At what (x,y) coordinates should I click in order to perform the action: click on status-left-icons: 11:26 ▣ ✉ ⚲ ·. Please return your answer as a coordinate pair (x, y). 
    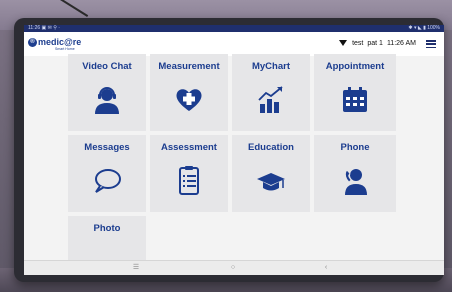
    Looking at the image, I should click on (44, 28).